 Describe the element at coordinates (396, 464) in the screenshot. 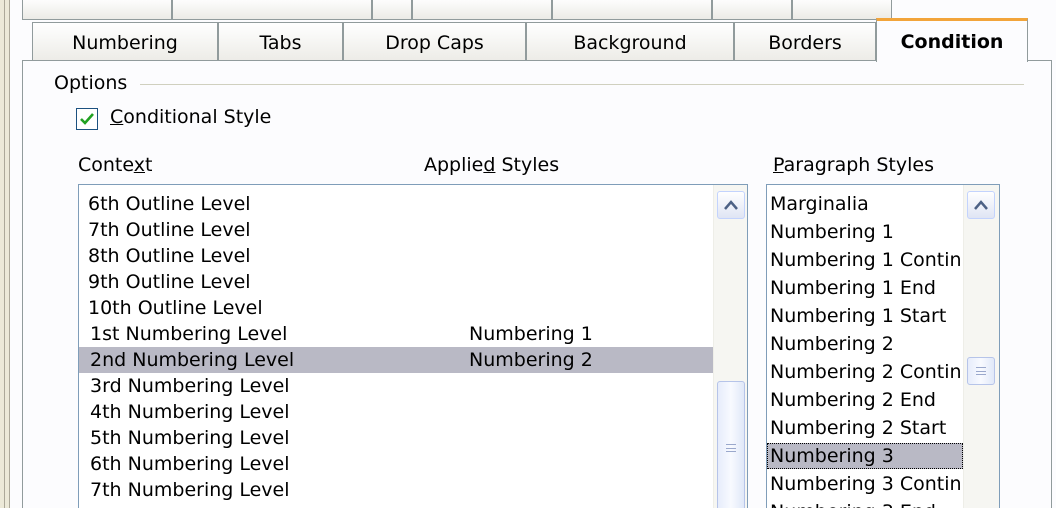

I see `list-item: 6th Numbering Level` at that location.